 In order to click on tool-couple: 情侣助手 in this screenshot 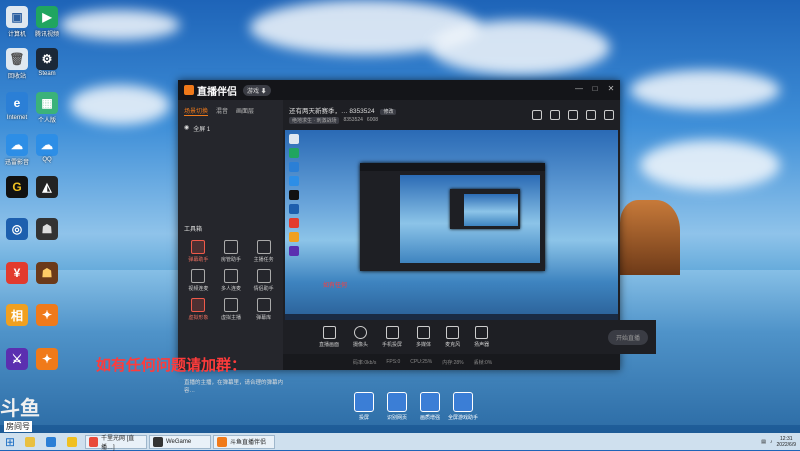, I will do `click(263, 280)`.